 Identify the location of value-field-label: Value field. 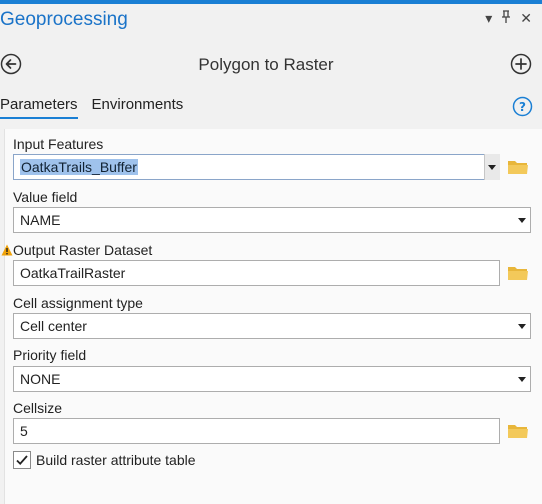
(45, 197).